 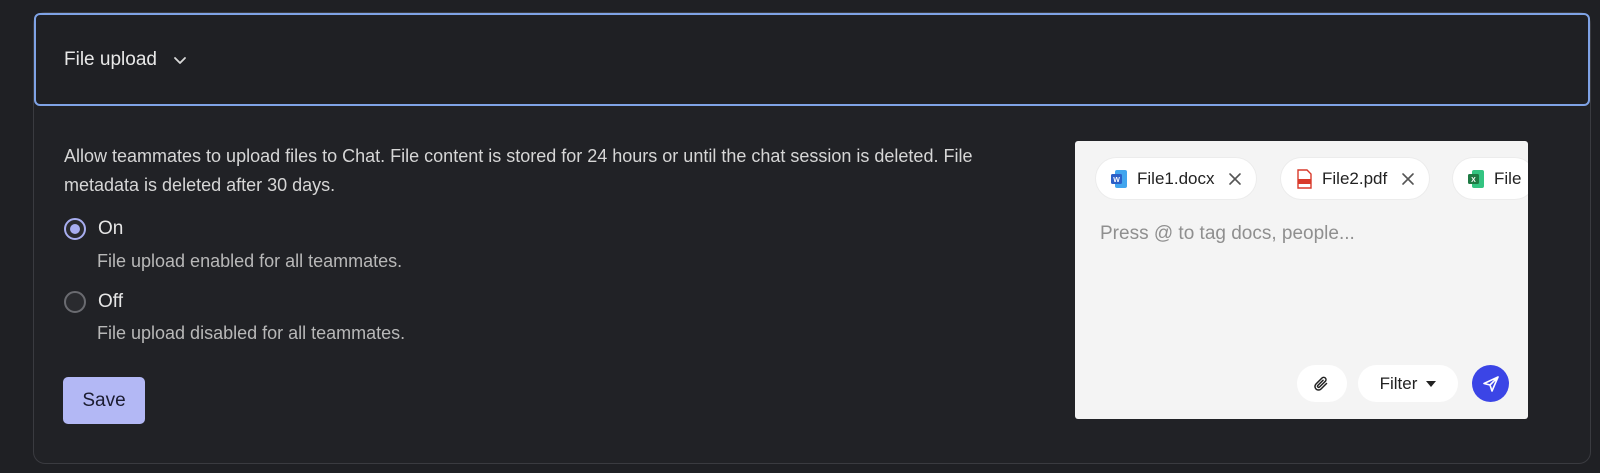 I want to click on paperclip-icon, so click(x=1321, y=383).